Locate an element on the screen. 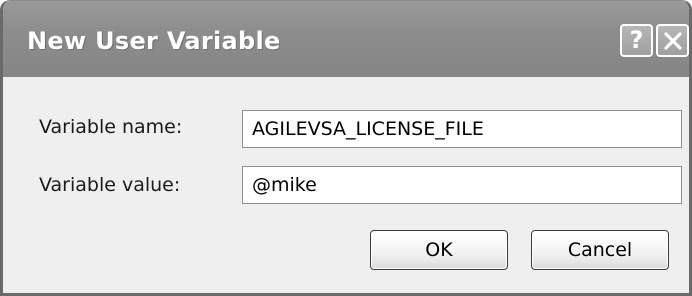 This screenshot has height=296, width=692. help-icon: ? is located at coordinates (636, 40).